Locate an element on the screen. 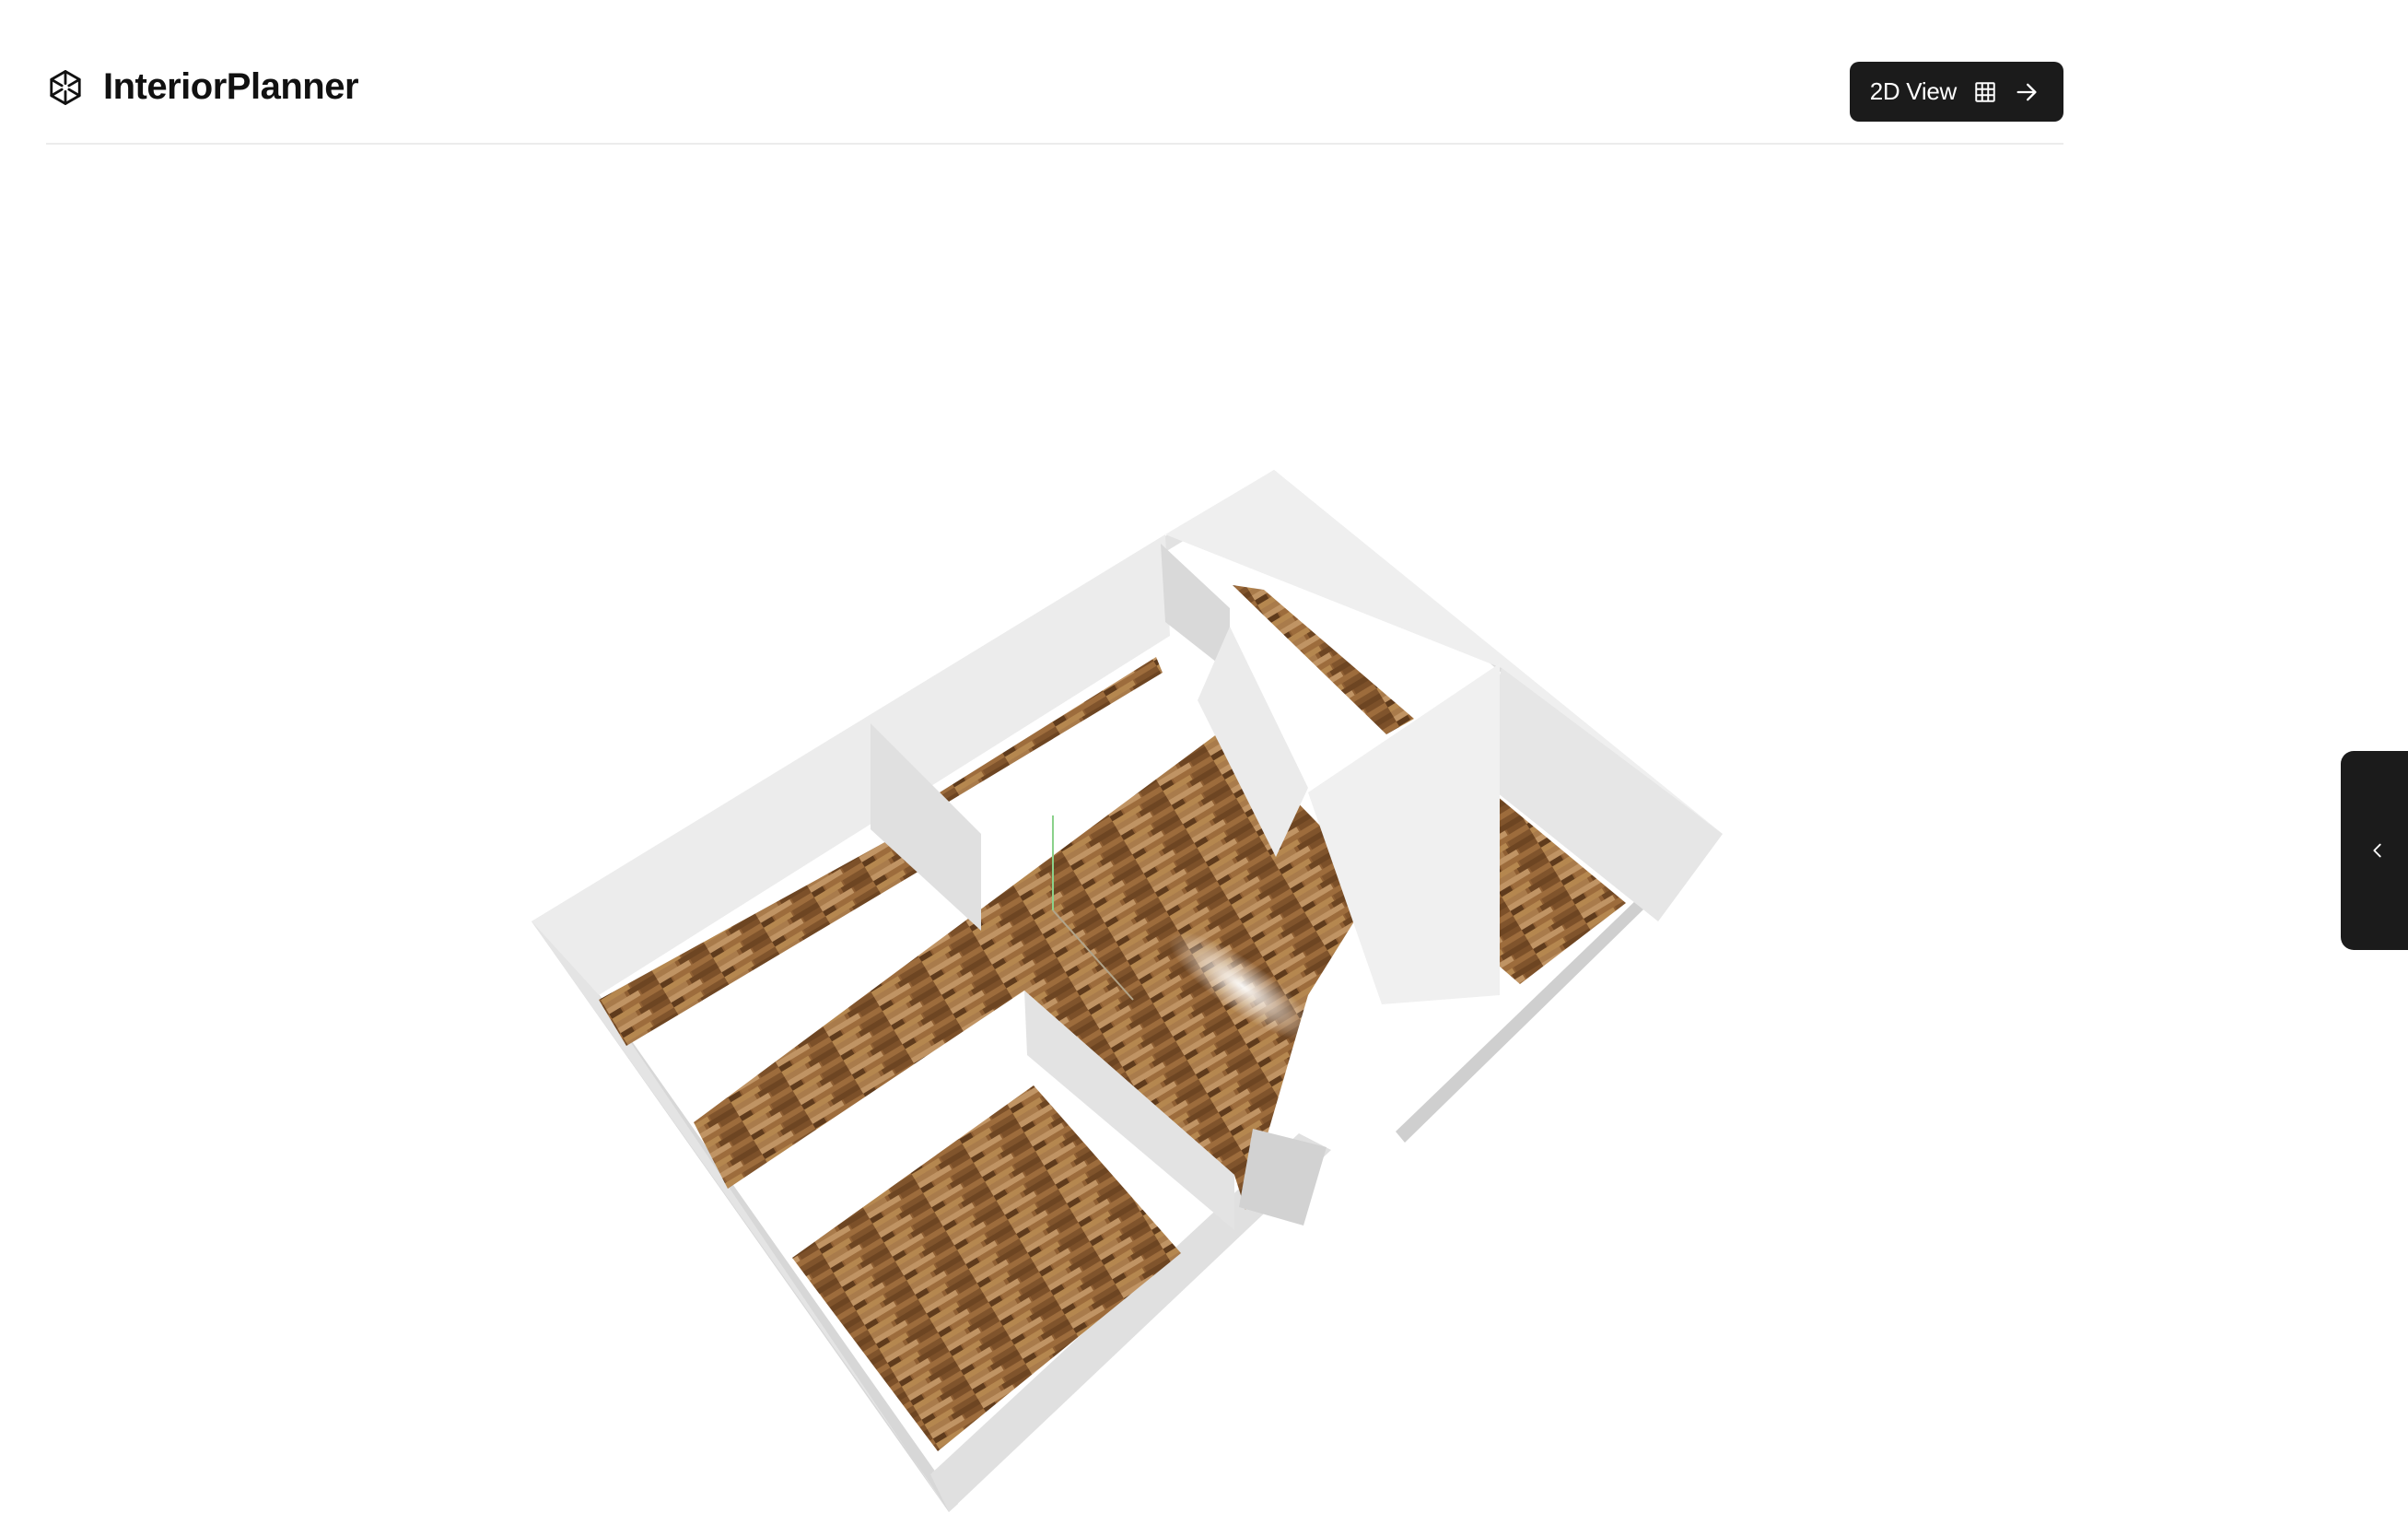  app-header: InteriorPlanner 2D View is located at coordinates (1055, 73).